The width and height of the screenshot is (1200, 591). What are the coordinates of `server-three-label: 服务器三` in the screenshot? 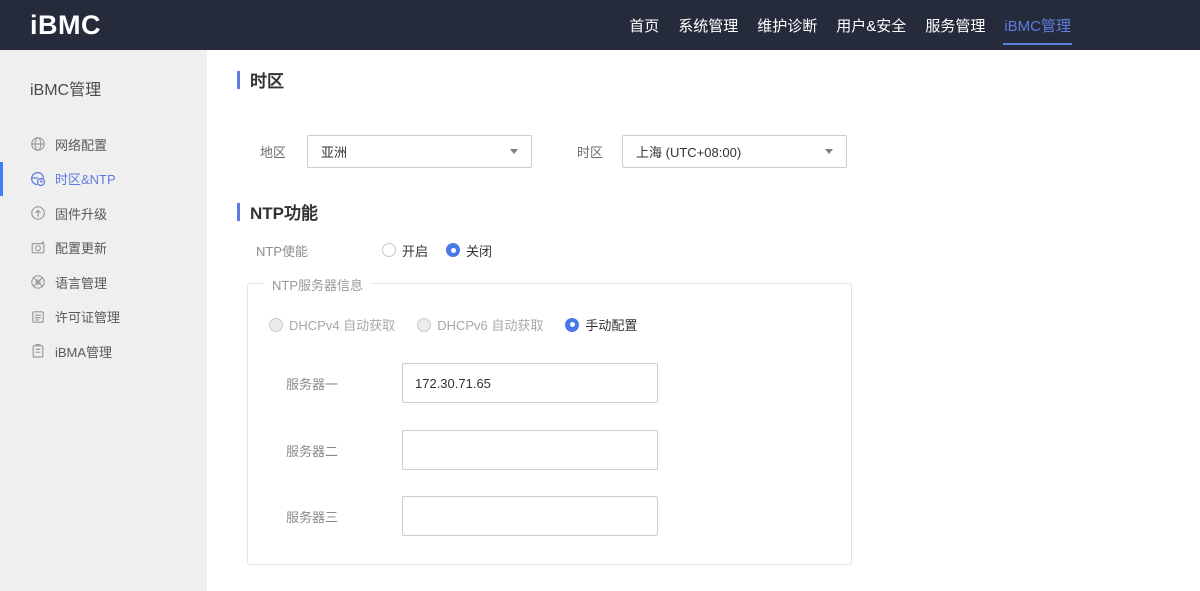 It's located at (312, 517).